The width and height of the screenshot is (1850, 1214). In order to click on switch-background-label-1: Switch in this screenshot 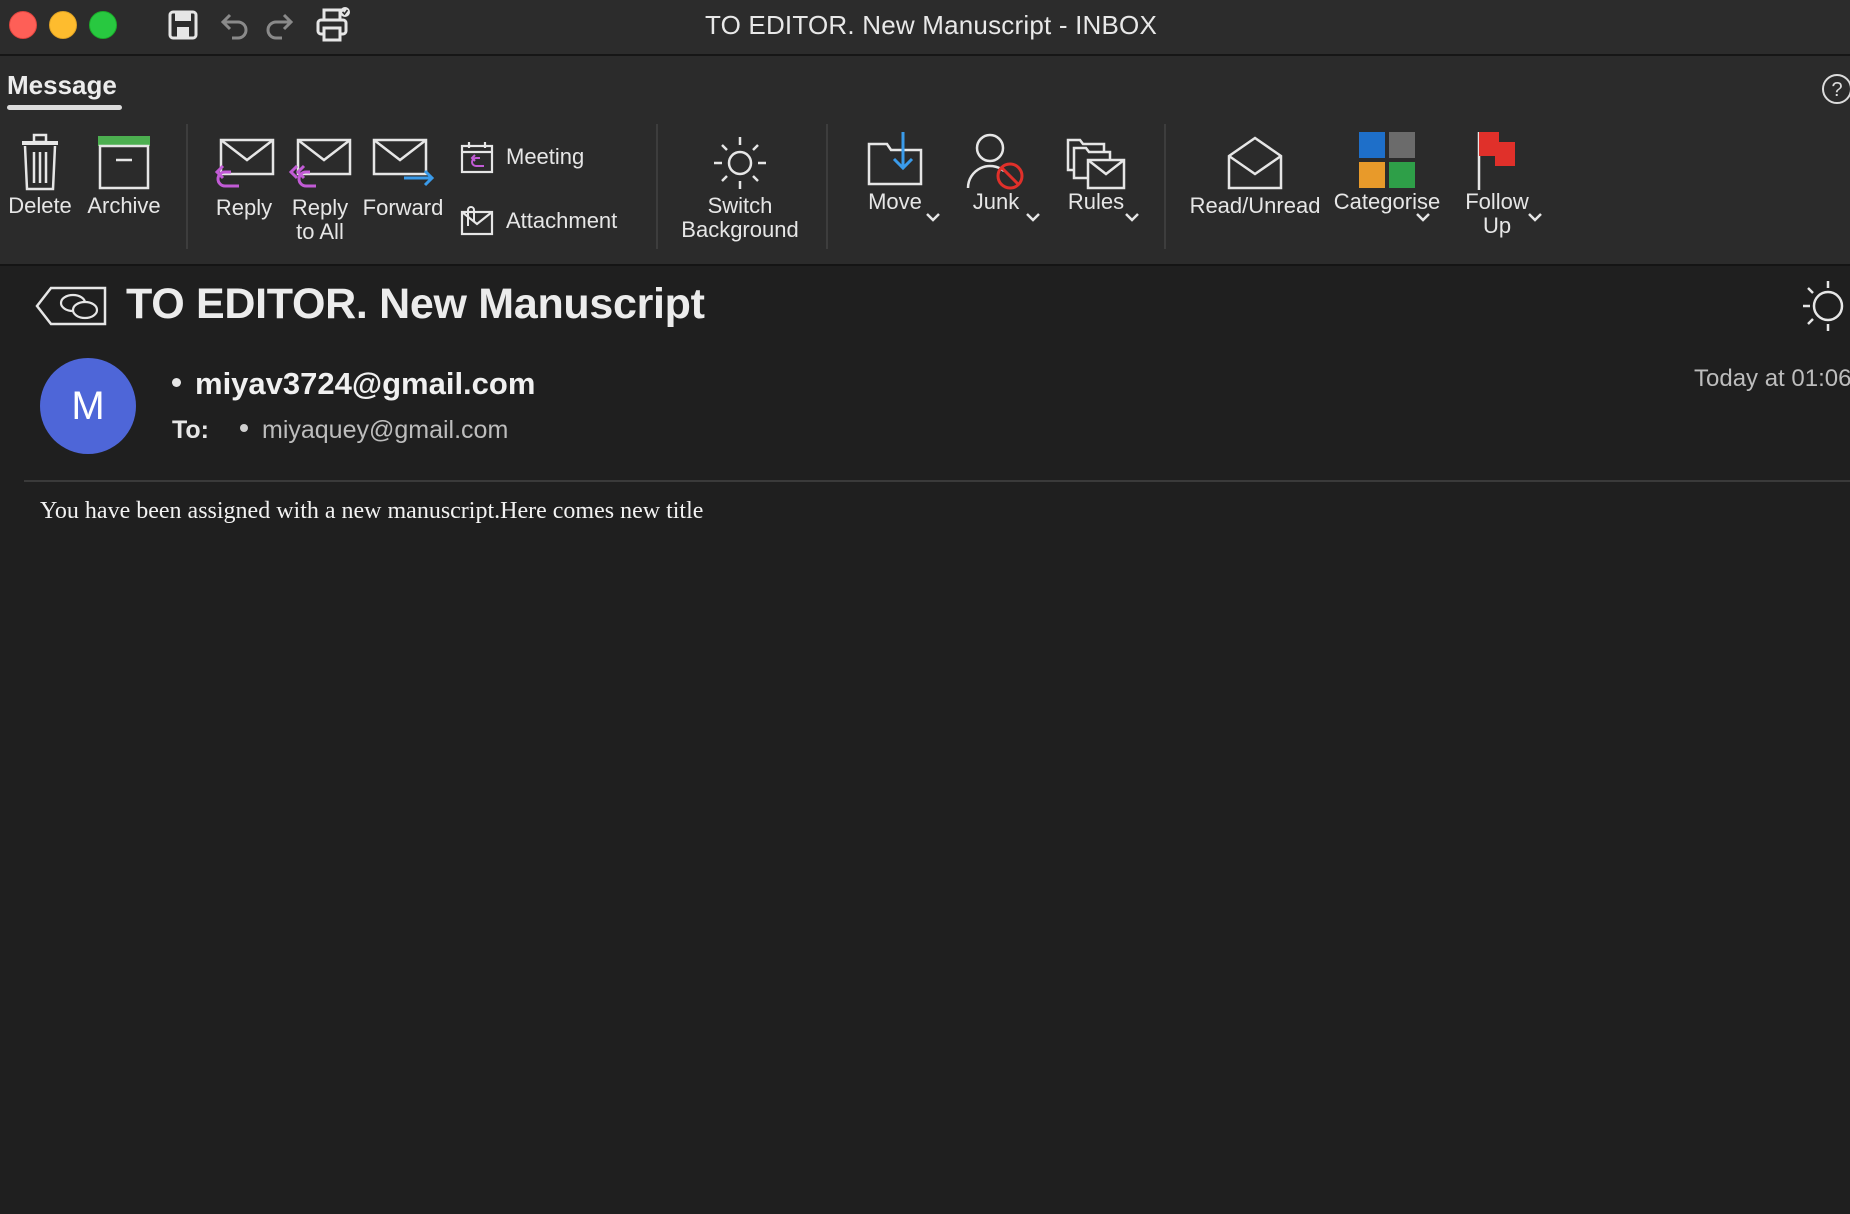, I will do `click(740, 205)`.